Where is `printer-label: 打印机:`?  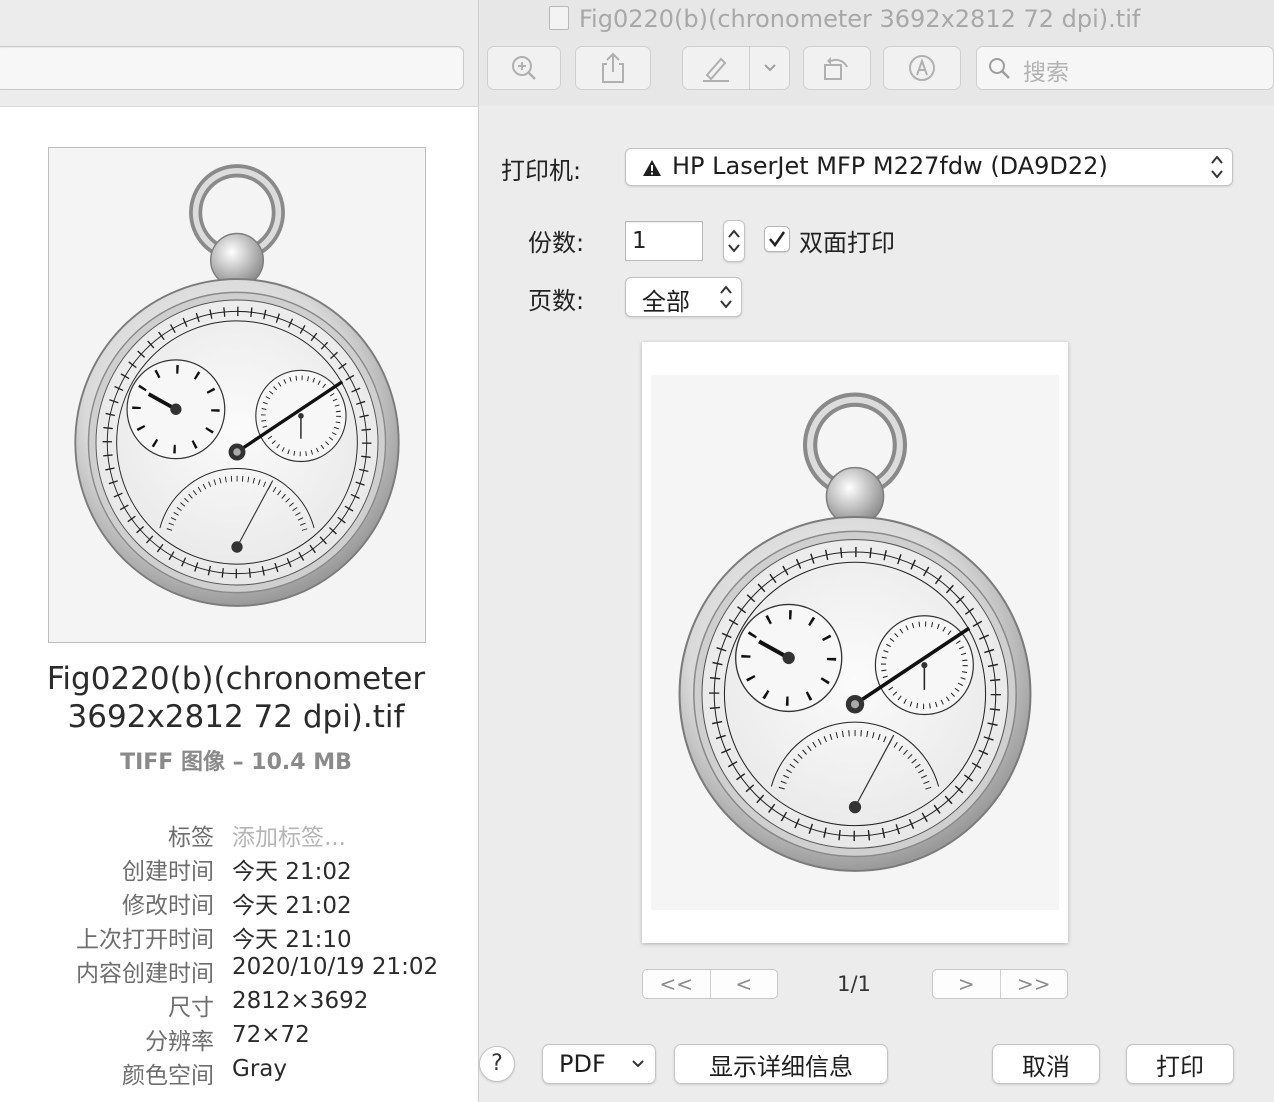
printer-label: 打印机: is located at coordinates (541, 171).